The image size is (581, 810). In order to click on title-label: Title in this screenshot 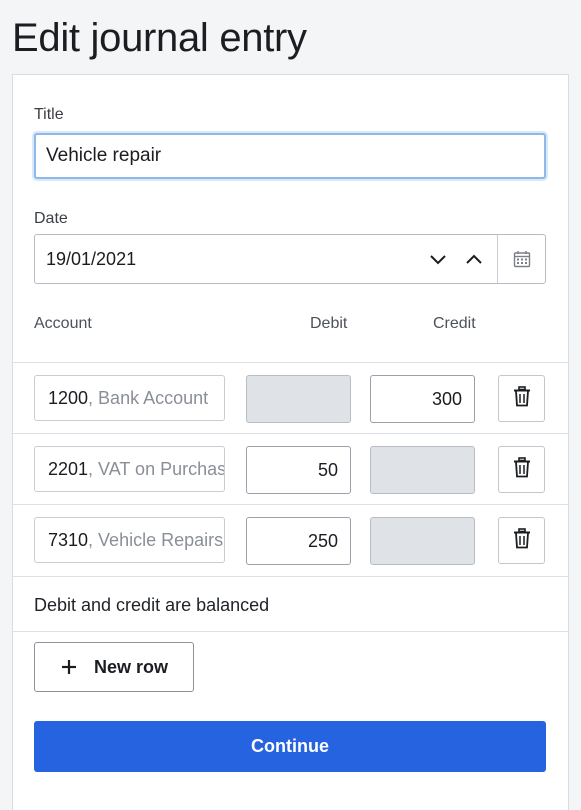, I will do `click(49, 114)`.